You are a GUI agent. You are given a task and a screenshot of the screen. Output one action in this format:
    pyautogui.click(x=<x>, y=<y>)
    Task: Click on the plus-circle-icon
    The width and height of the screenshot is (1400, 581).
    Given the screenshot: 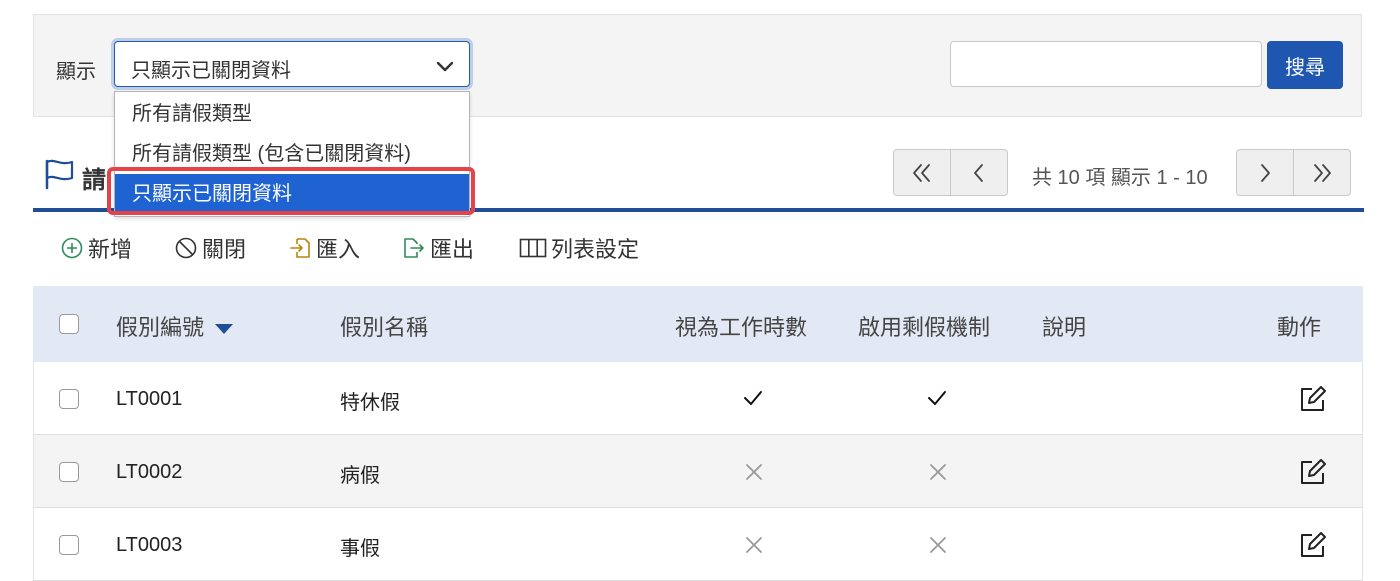 What is the action you would take?
    pyautogui.click(x=72, y=248)
    